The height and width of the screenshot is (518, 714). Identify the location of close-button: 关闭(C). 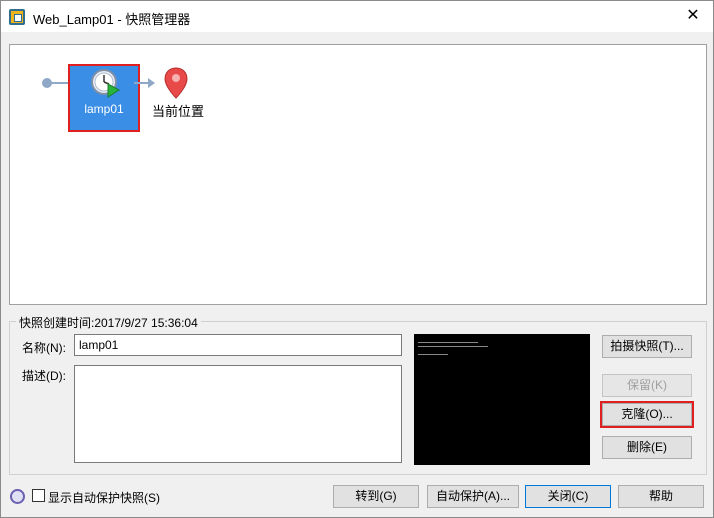
(568, 496).